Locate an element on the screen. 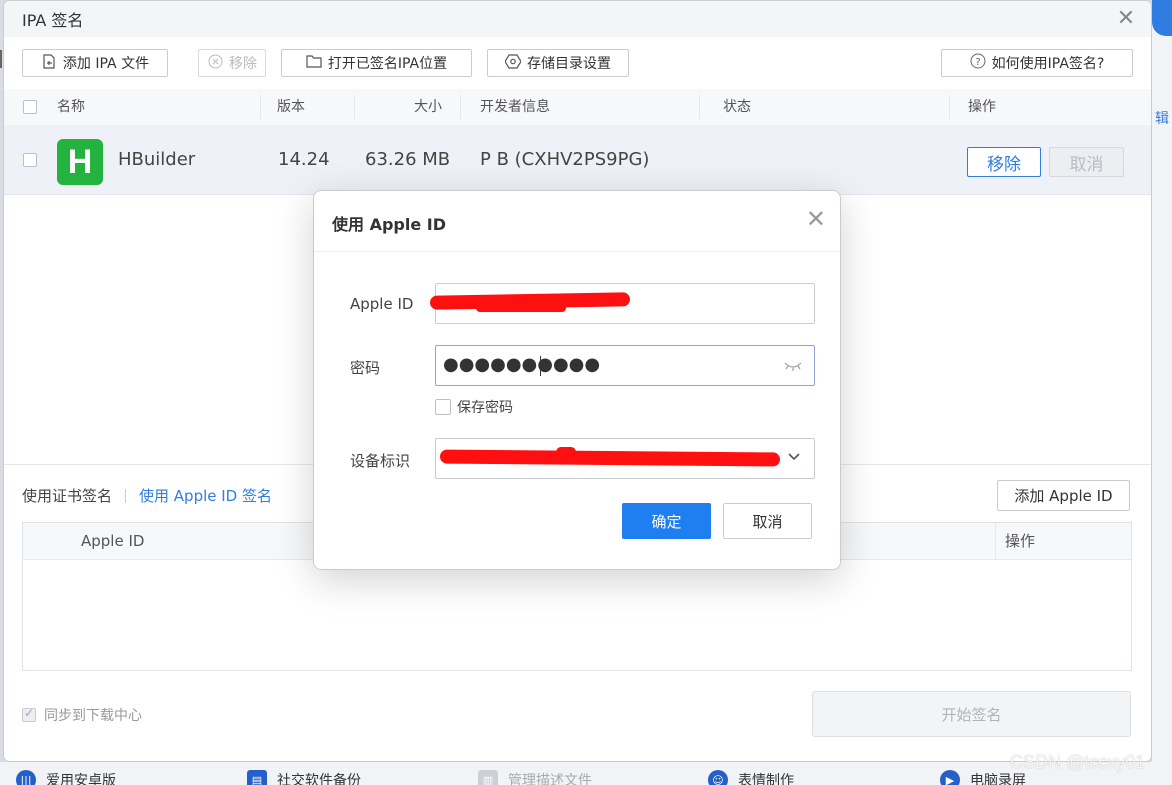  help-button: ? 如何使用IPA签名? is located at coordinates (1037, 63).